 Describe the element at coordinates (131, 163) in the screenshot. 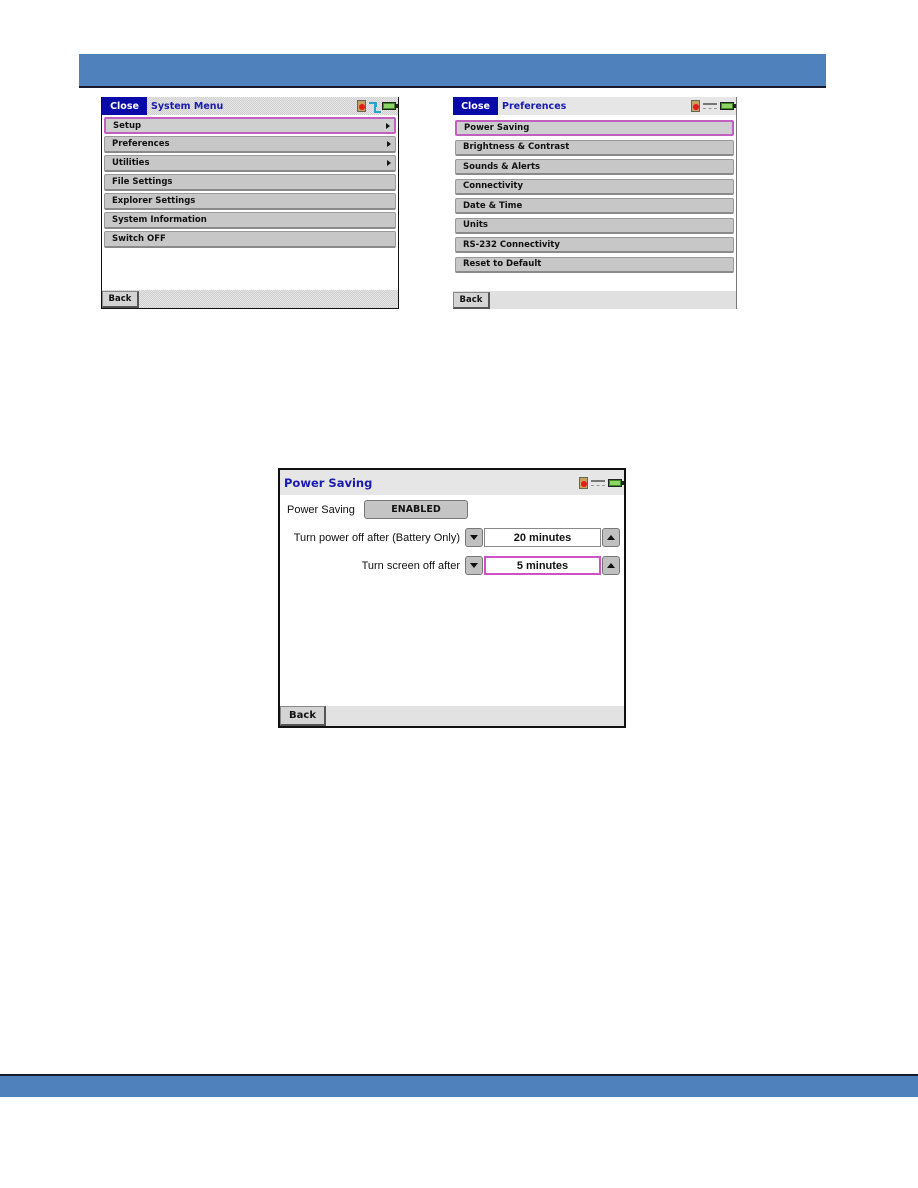

I see `menu-item-label: Utilities` at that location.